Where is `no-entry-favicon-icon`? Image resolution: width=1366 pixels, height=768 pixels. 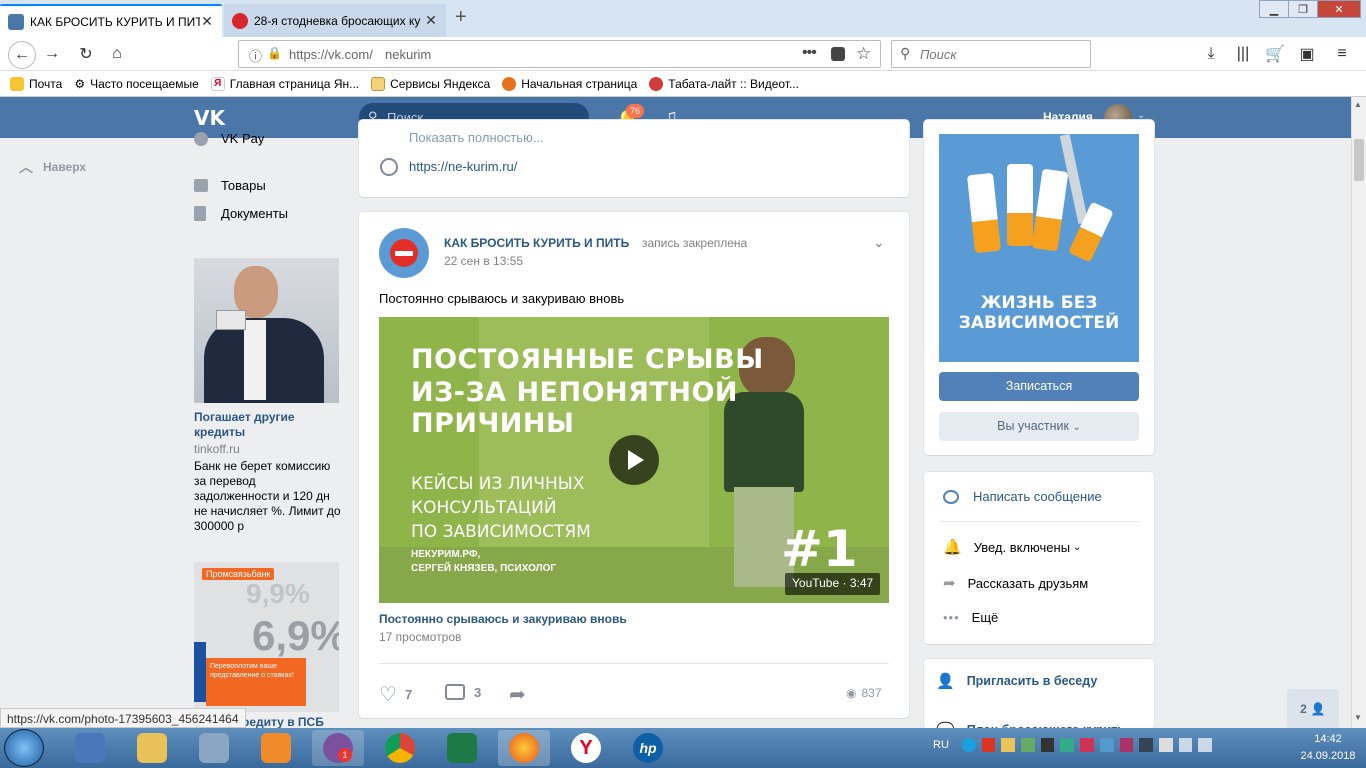 no-entry-favicon-icon is located at coordinates (240, 20).